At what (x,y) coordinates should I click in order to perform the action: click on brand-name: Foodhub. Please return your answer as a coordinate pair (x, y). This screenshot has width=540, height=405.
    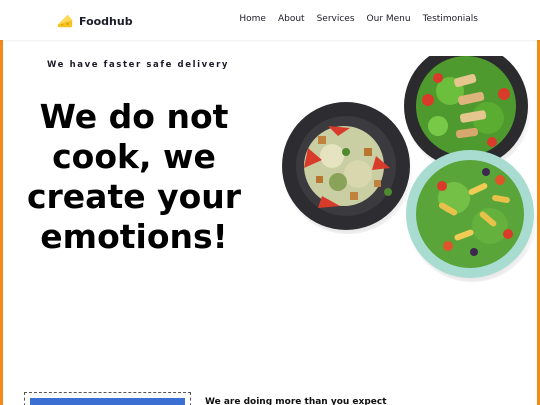
    Looking at the image, I should click on (106, 21).